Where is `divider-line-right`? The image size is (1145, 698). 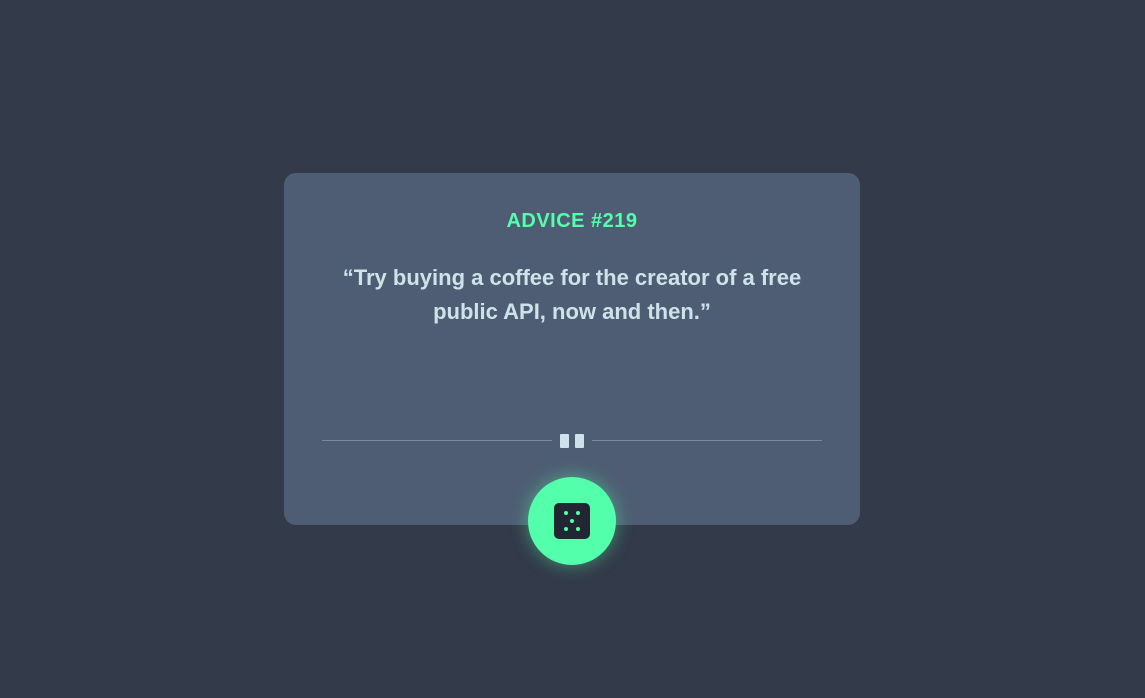
divider-line-right is located at coordinates (707, 440).